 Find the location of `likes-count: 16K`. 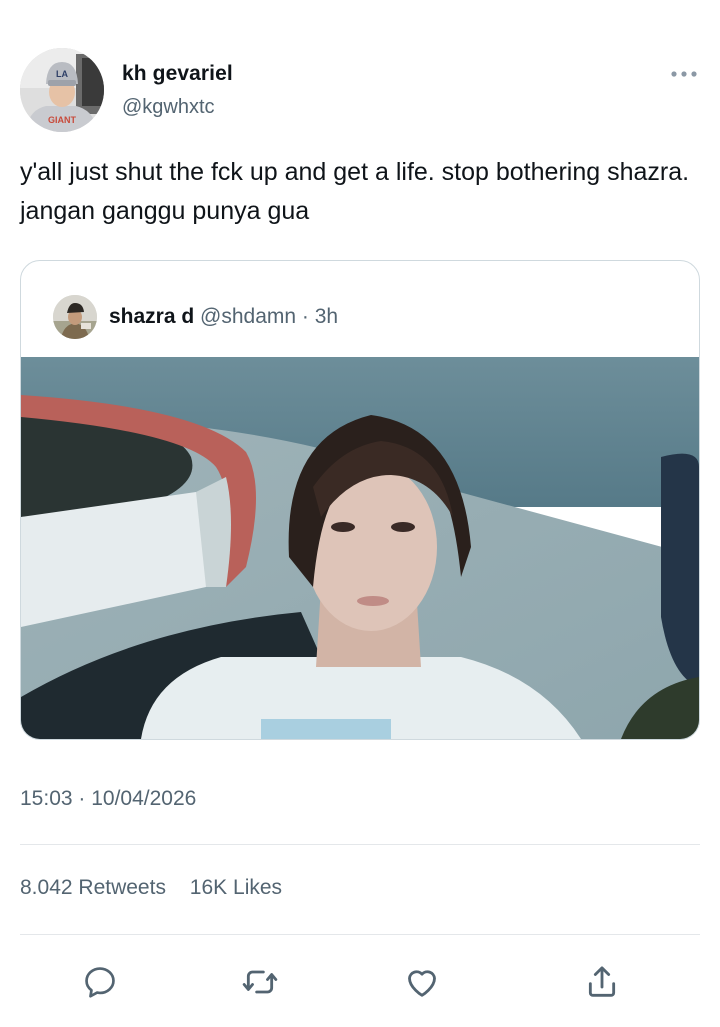

likes-count: 16K is located at coordinates (208, 887).